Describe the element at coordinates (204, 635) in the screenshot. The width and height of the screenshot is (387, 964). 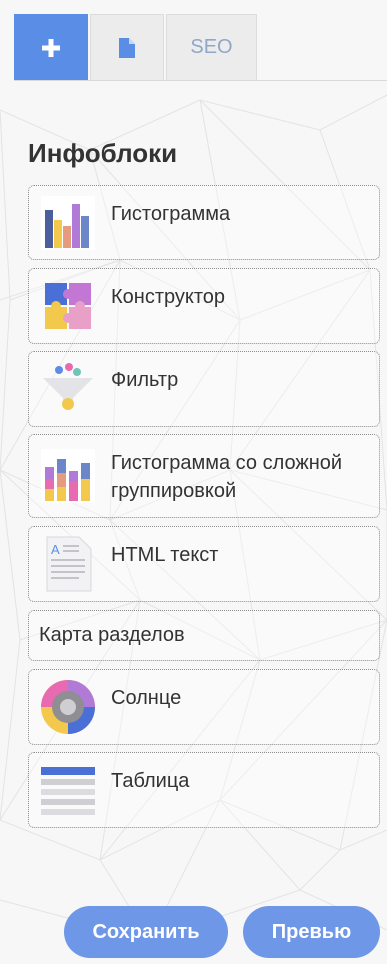
I see `infoblock-sections-map: Карта разделов` at that location.